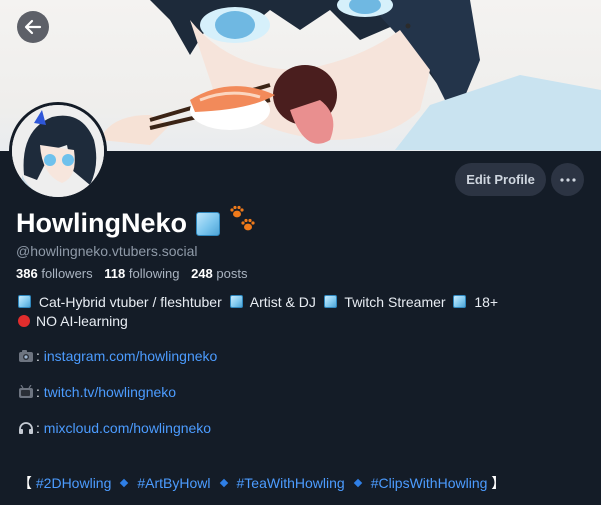  I want to click on twitch-link: twitch.tv/howlingneko, so click(110, 392).